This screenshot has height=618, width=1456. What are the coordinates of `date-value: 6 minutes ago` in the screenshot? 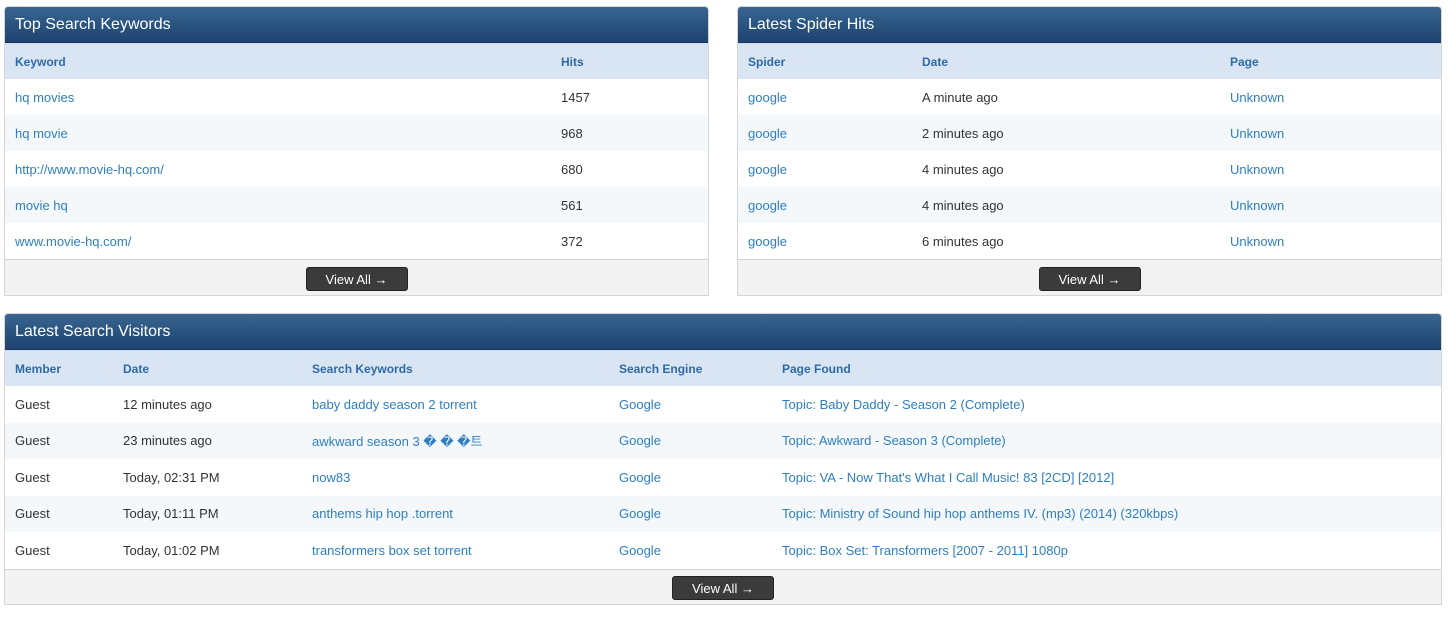 It's located at (1066, 241).